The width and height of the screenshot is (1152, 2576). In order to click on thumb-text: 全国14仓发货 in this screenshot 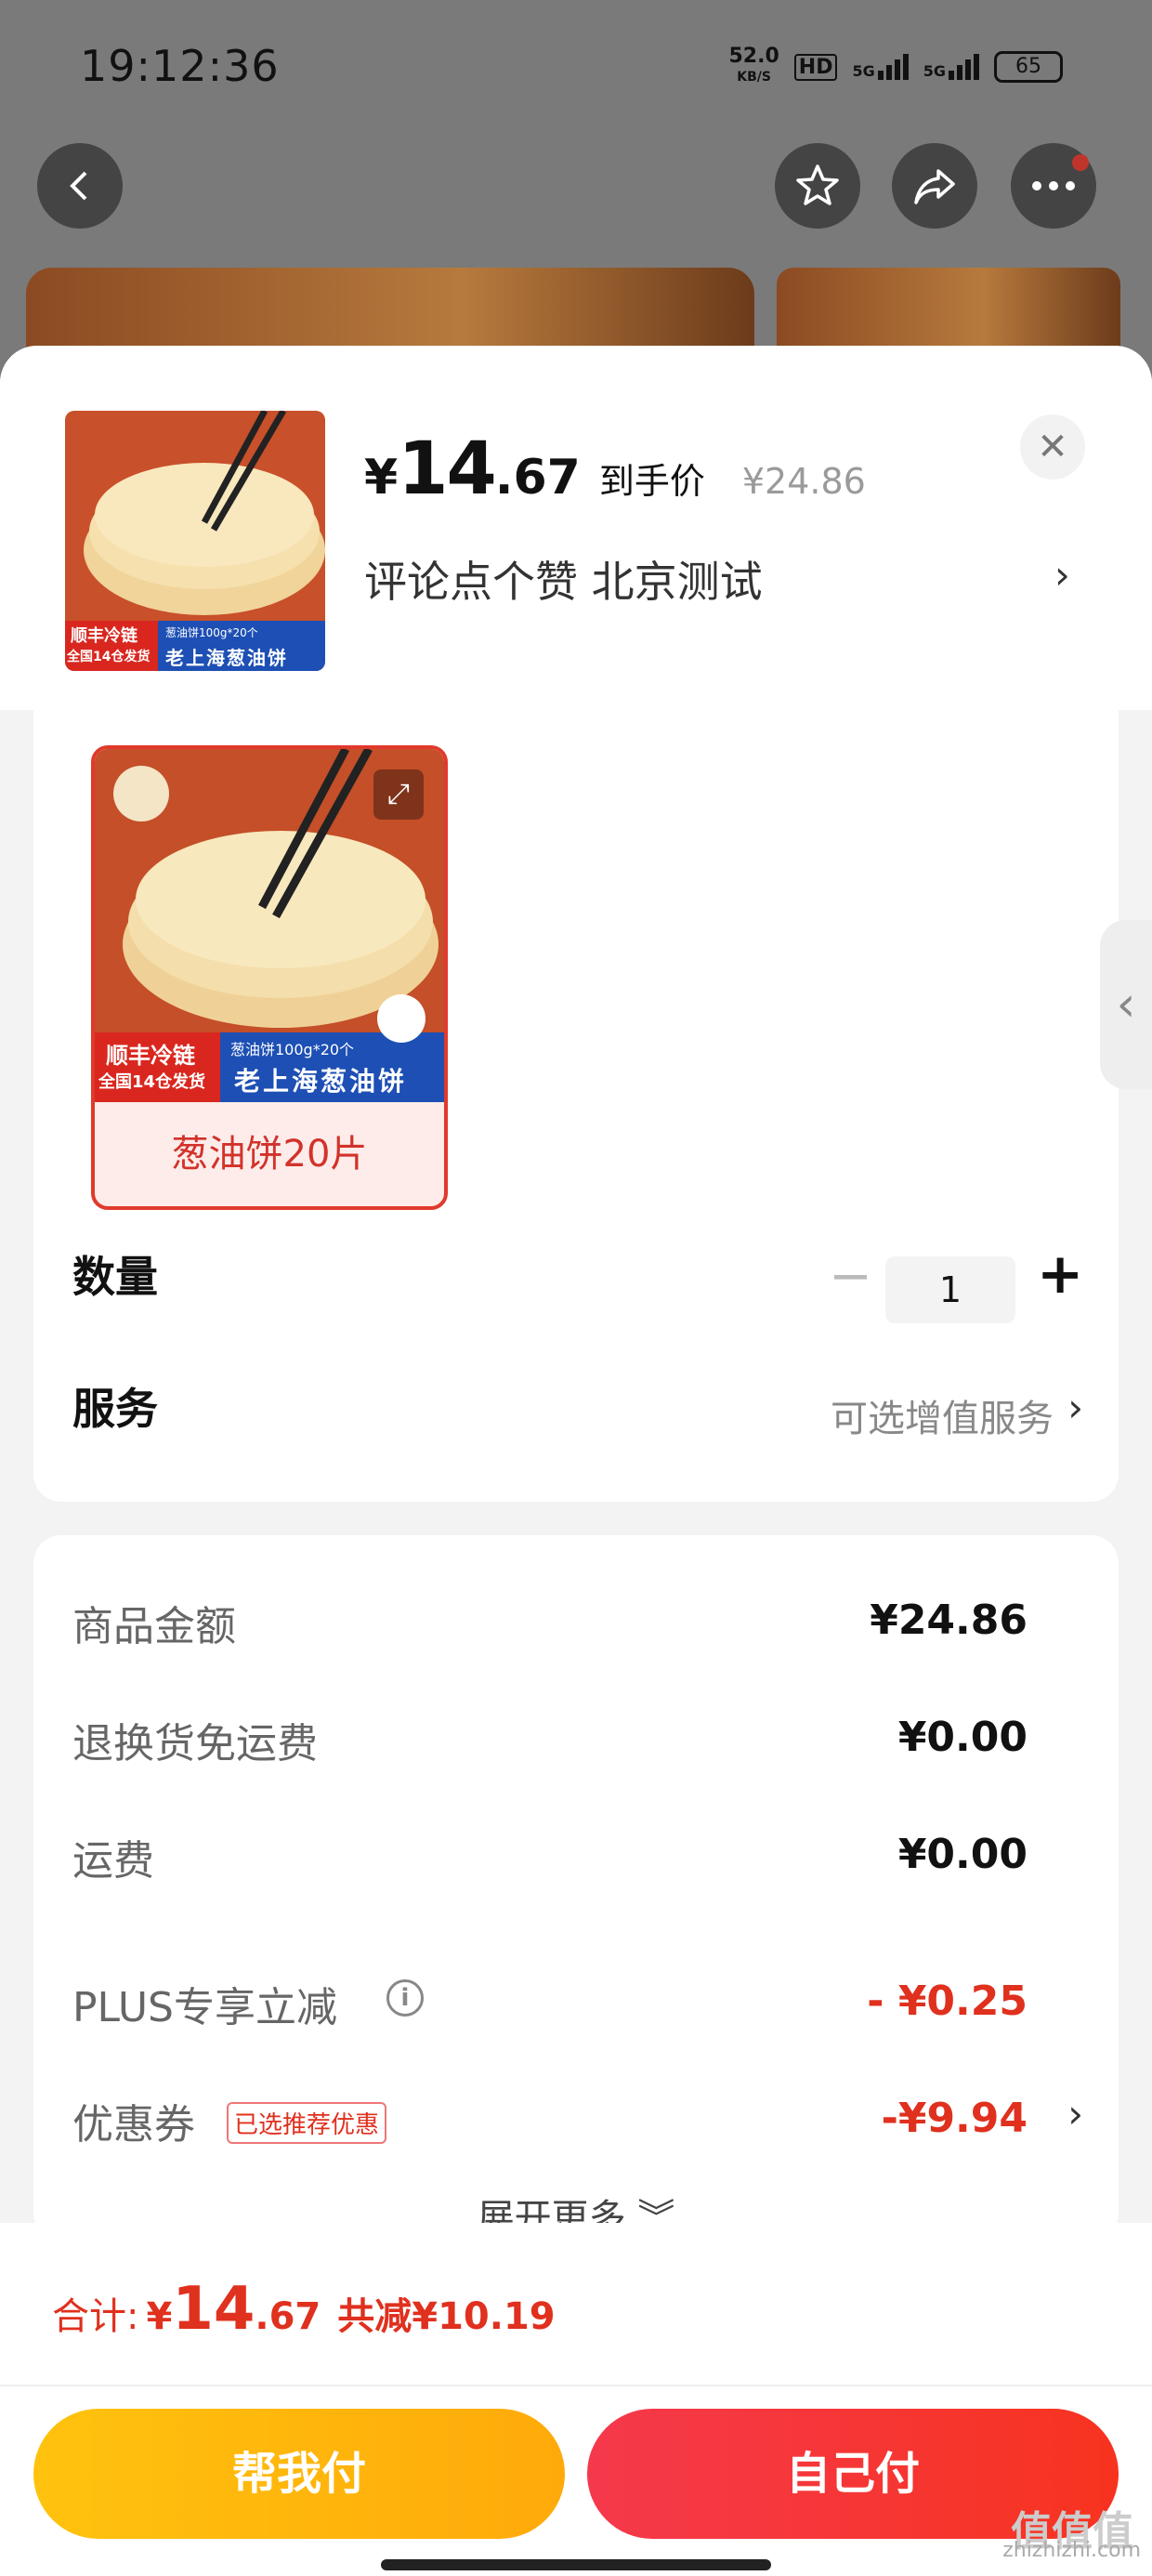, I will do `click(109, 657)`.